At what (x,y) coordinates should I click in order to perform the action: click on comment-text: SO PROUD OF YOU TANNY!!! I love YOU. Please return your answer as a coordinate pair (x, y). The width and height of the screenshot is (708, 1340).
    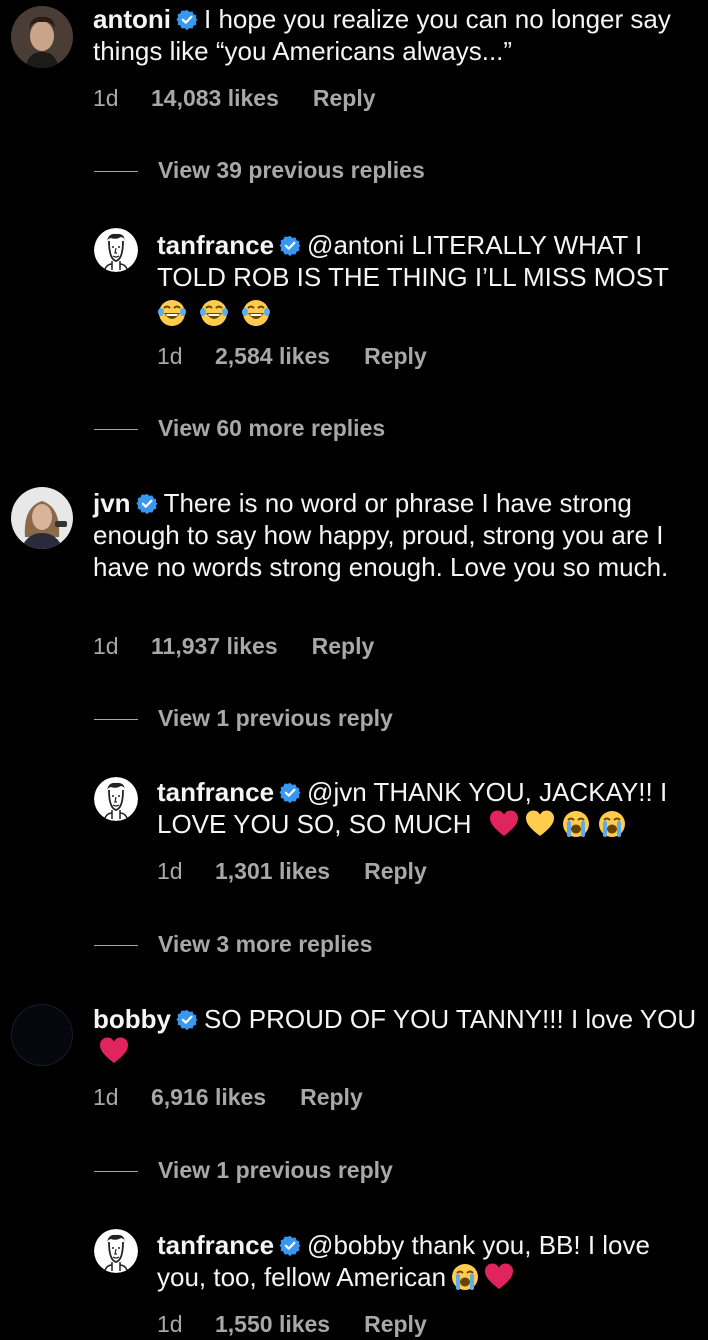
    Looking at the image, I should click on (450, 1019).